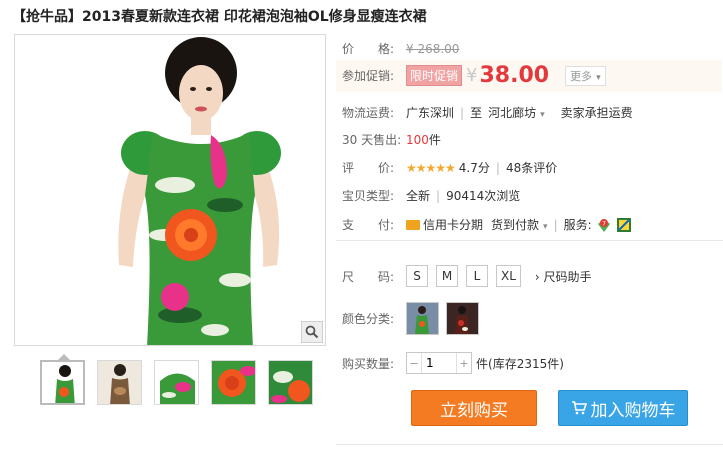 The width and height of the screenshot is (723, 455). Describe the element at coordinates (434, 140) in the screenshot. I see `sales-unit: 件` at that location.